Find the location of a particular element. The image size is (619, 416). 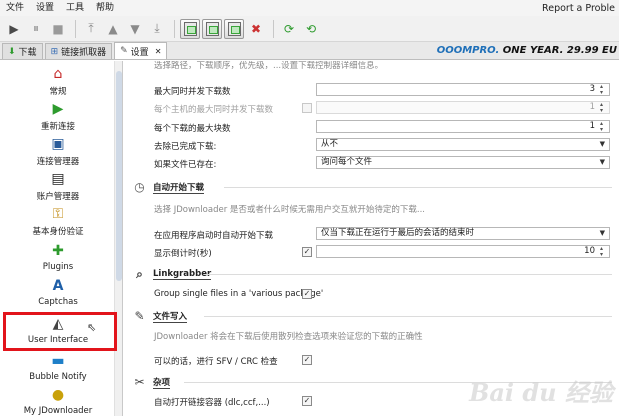

stop-icon: ■ is located at coordinates (58, 29).